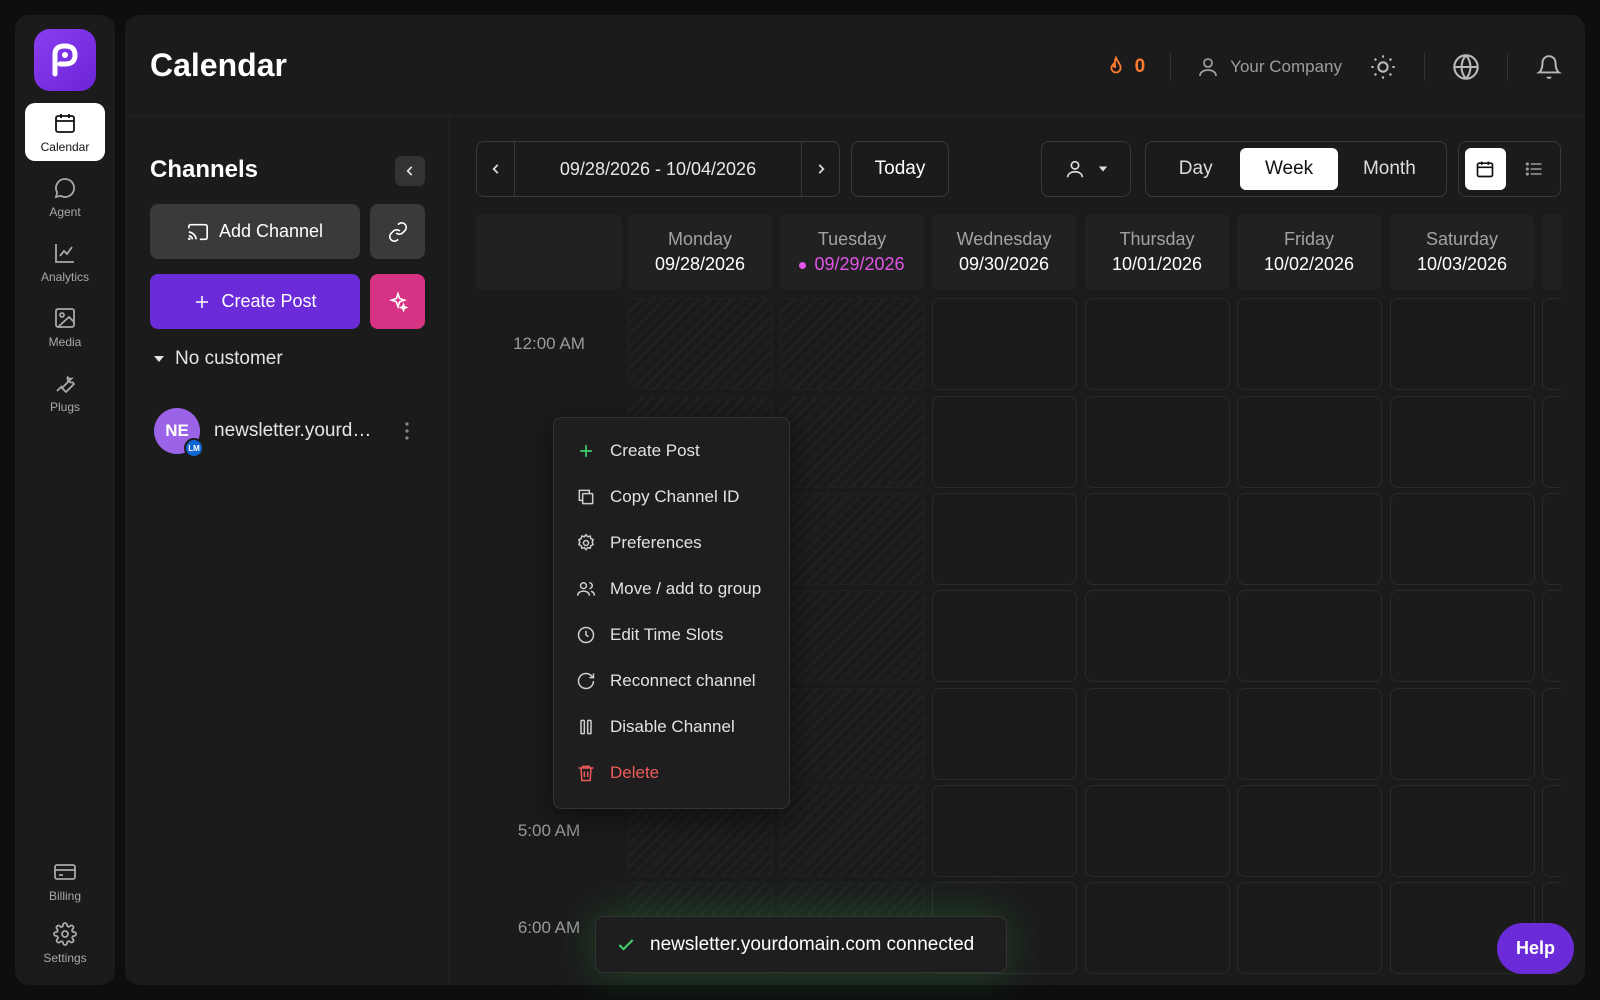 This screenshot has width=1600, height=1000. I want to click on create-post-button: Create Post, so click(255, 301).